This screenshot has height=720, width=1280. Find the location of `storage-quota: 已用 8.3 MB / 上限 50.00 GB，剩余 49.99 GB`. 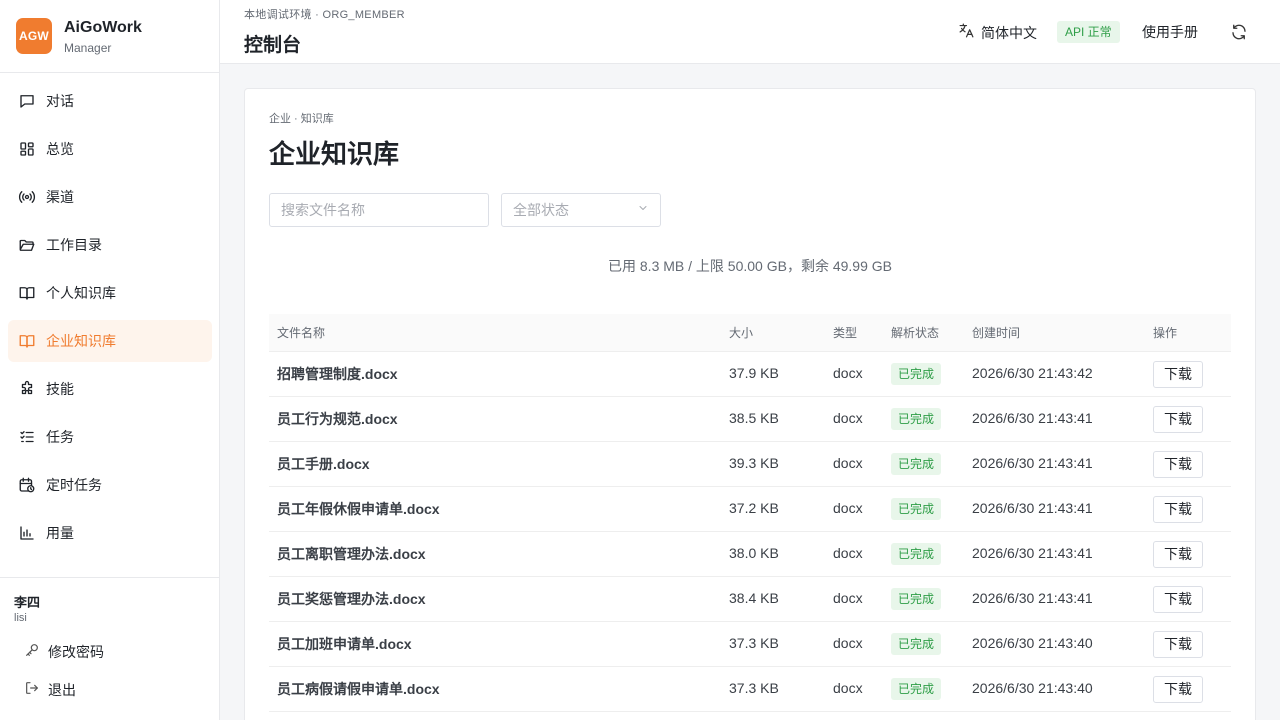

storage-quota: 已用 8.3 MB / 上限 50.00 GB，剩余 49.99 GB is located at coordinates (750, 266).